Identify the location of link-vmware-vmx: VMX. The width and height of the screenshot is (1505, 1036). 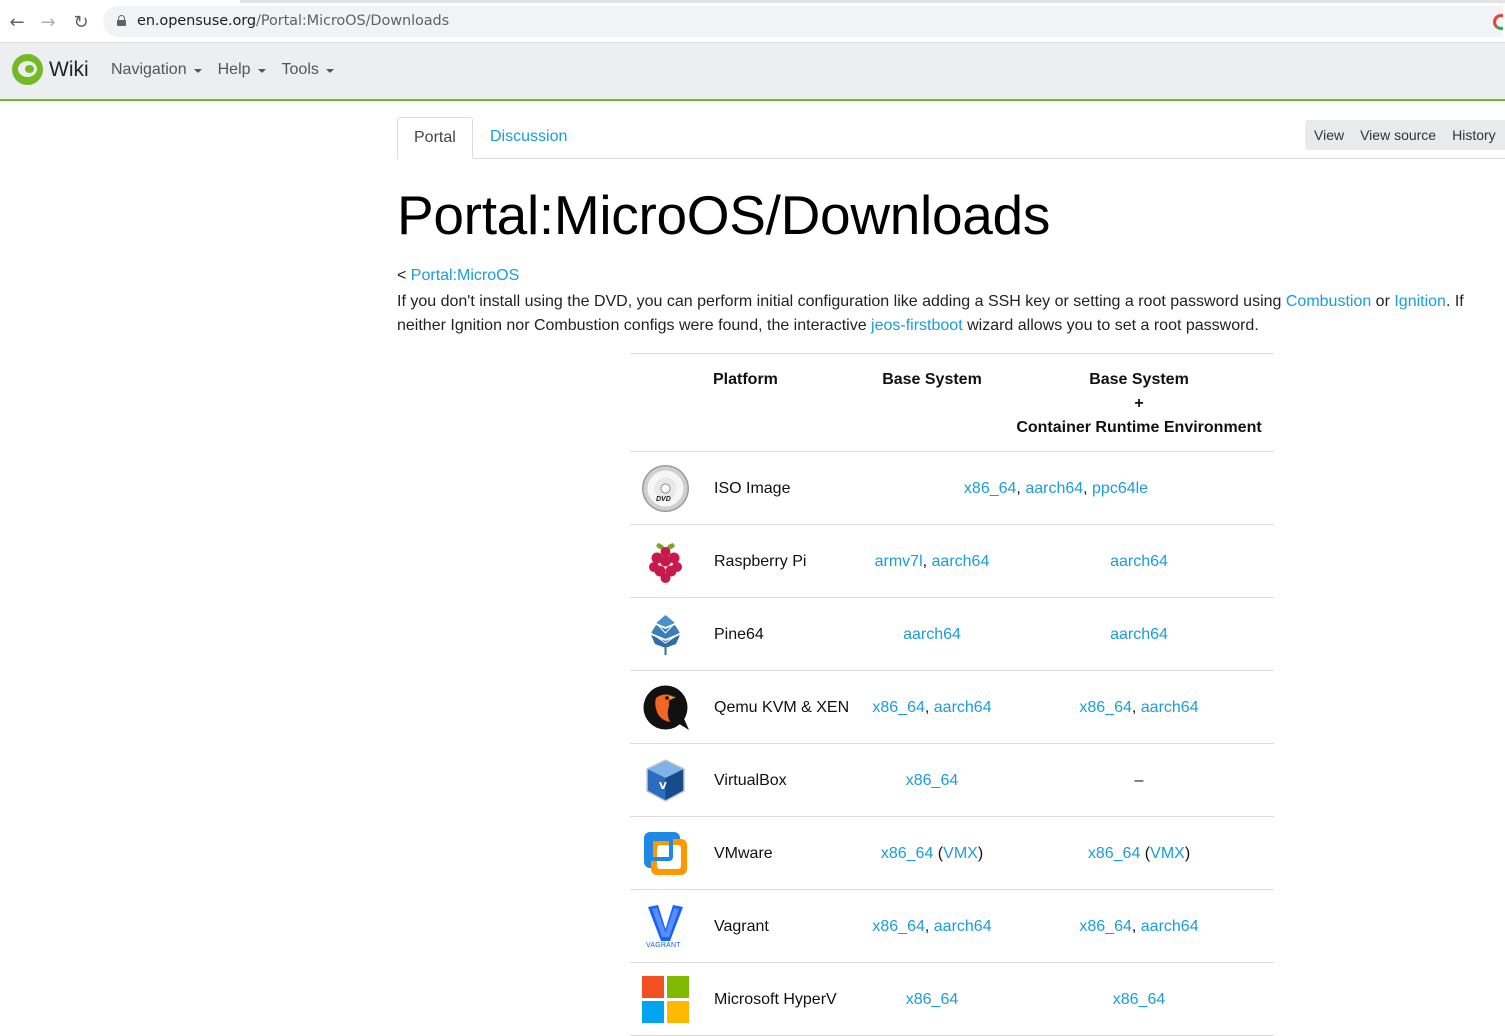
(960, 853).